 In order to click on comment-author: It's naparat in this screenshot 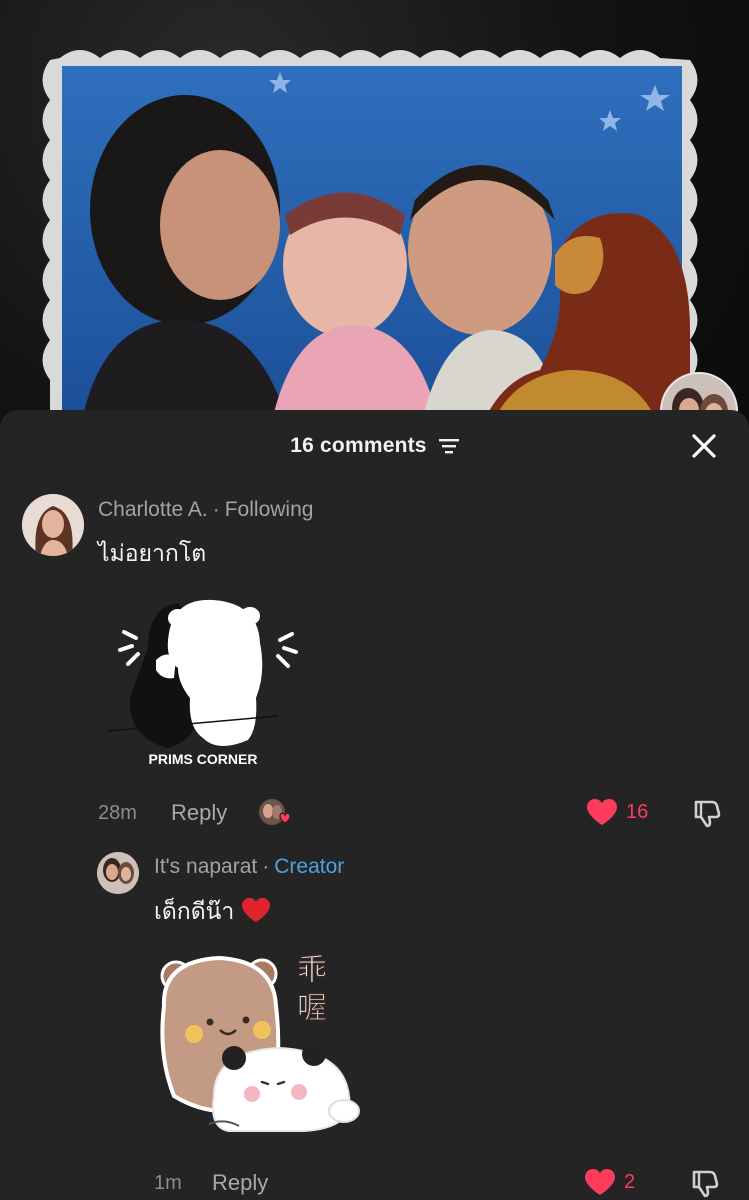, I will do `click(205, 866)`.